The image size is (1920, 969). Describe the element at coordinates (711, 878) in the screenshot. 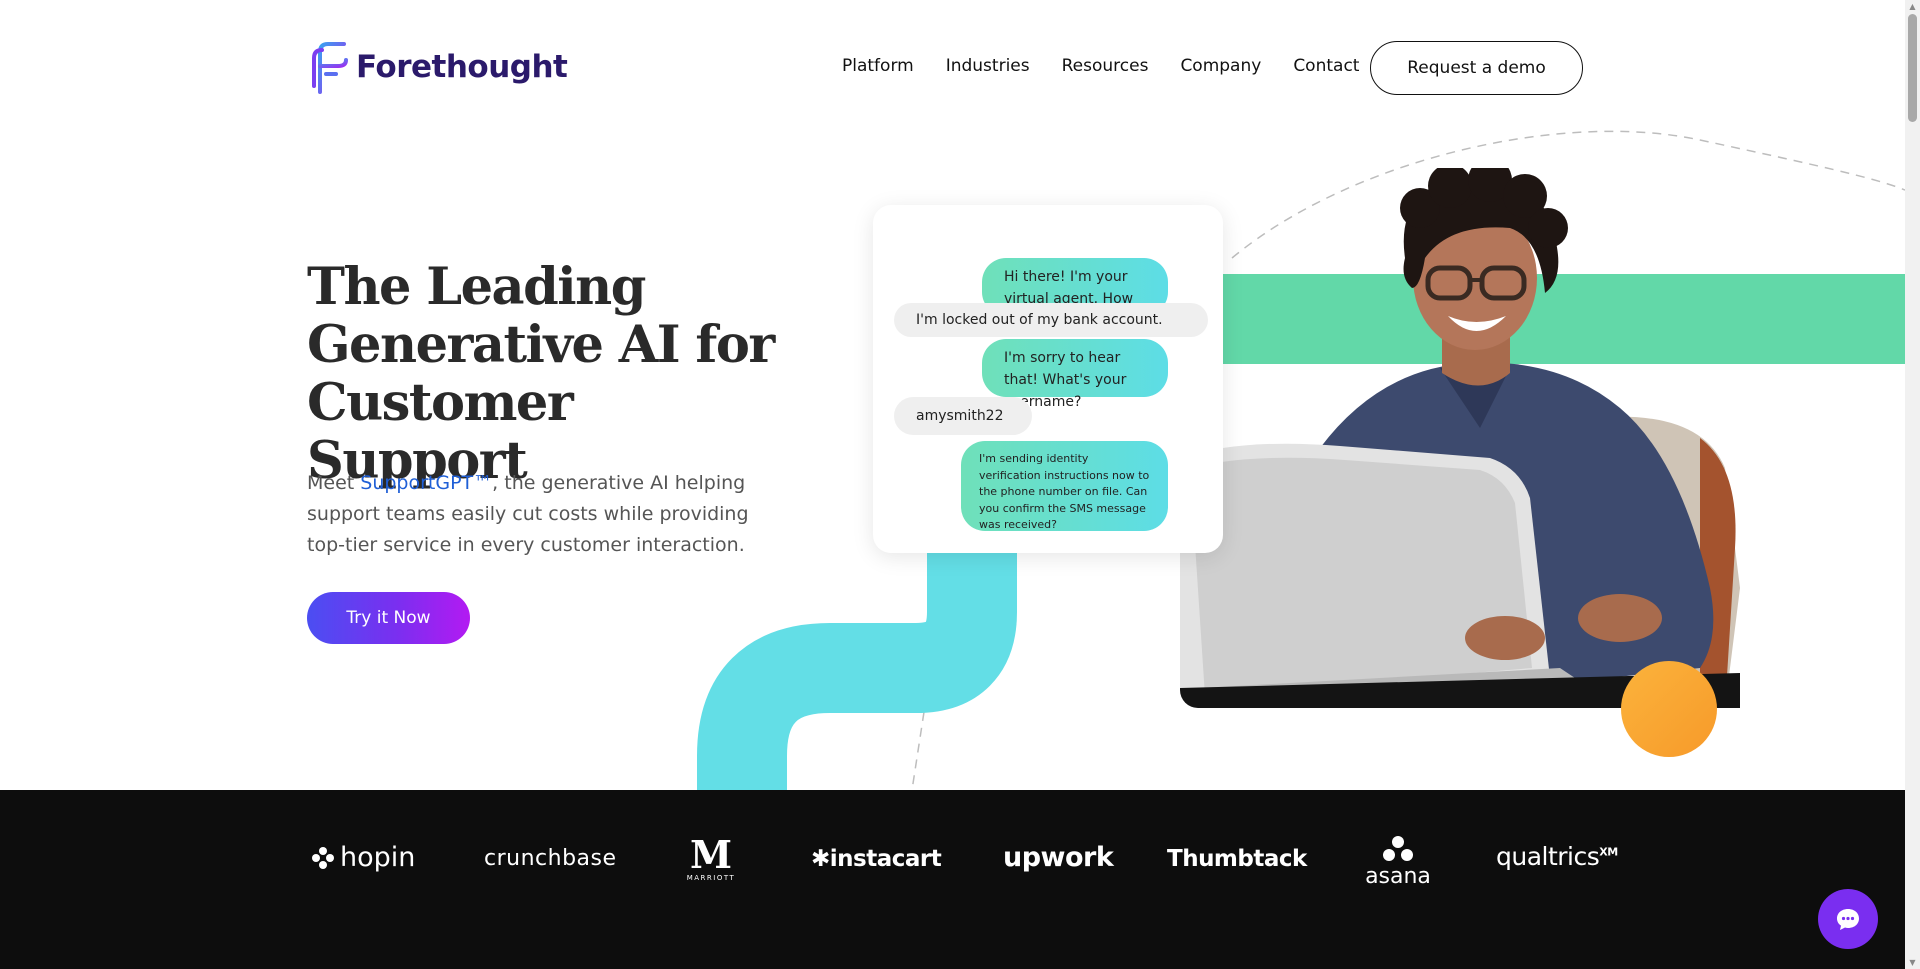

I see `marriott-text: MARRIOTT` at that location.